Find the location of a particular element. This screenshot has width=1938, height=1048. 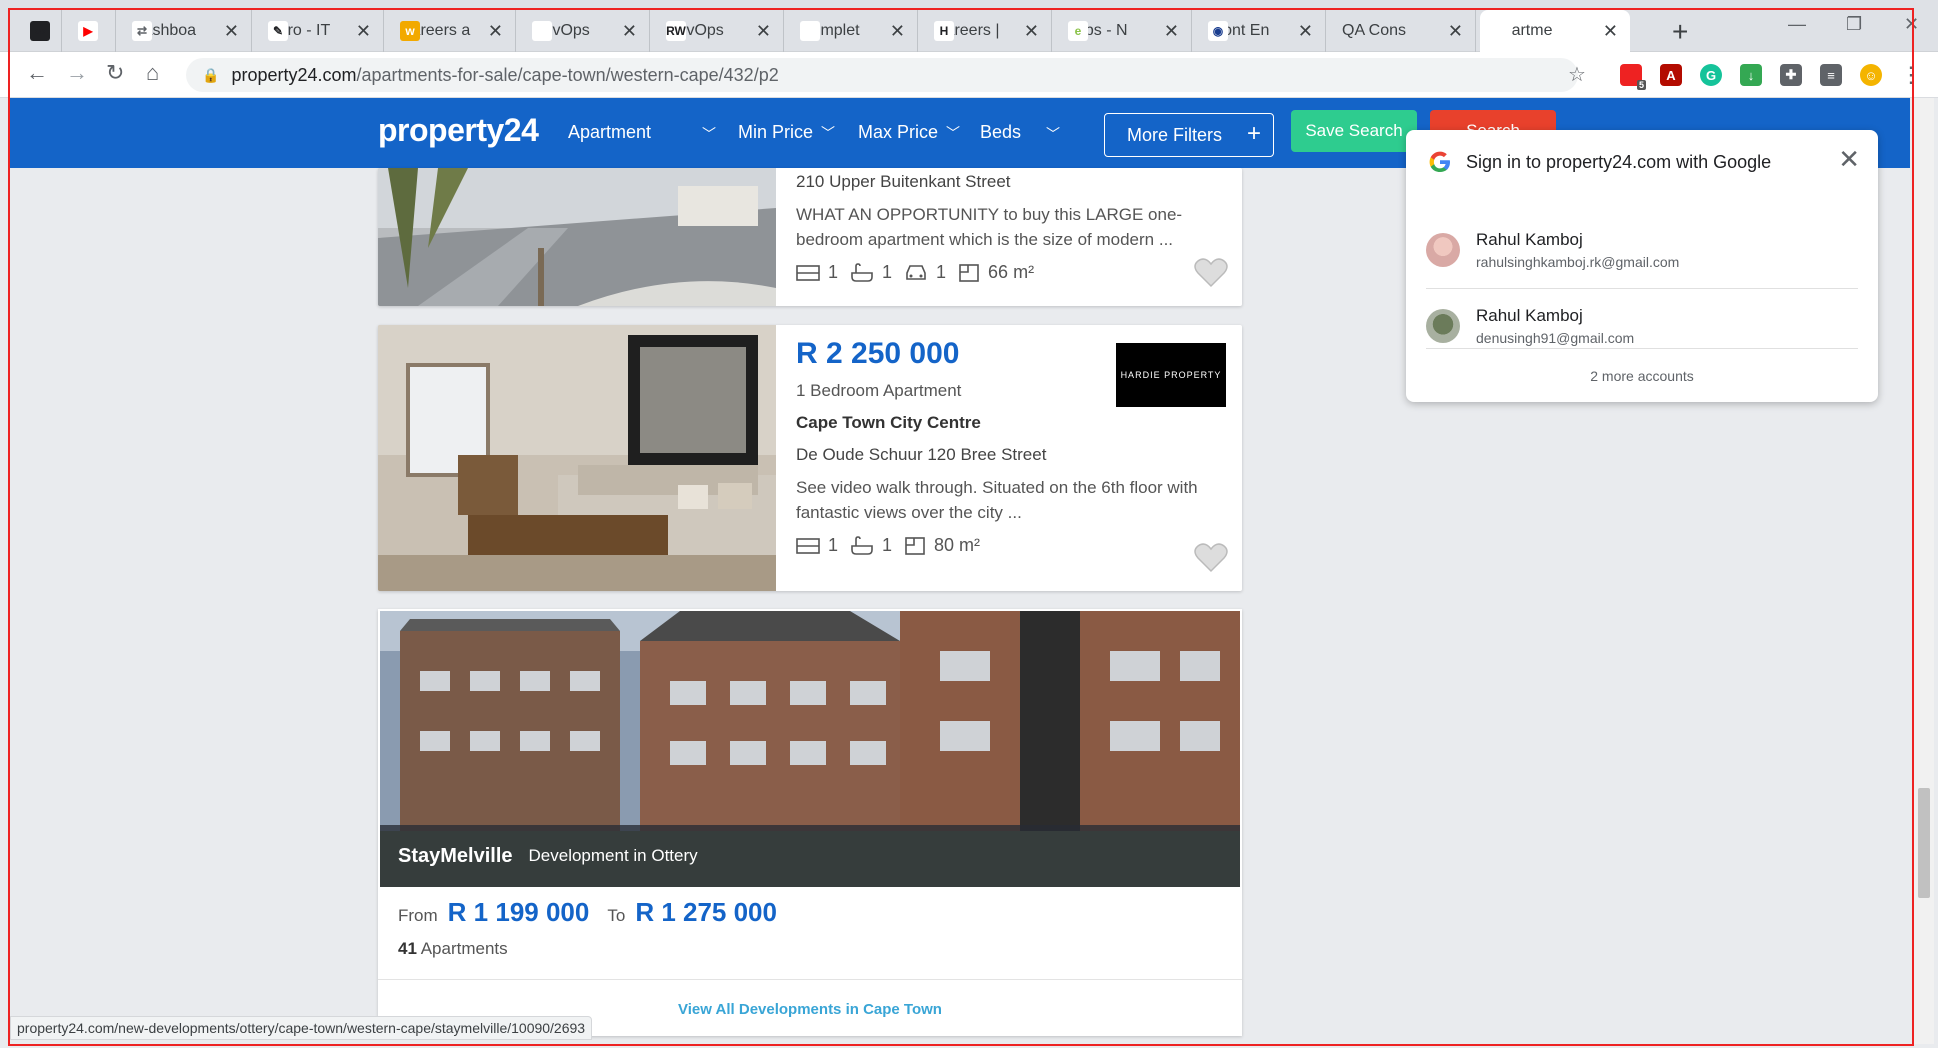

close-icon: ✕ is located at coordinates (1849, 159).